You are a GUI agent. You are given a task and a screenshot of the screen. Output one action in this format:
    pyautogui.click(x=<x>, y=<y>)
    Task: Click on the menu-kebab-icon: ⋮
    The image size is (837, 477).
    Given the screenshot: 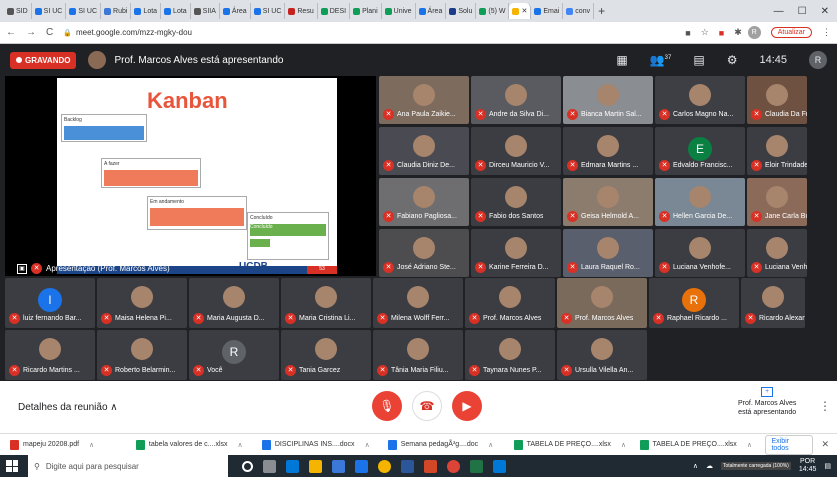 What is the action you would take?
    pyautogui.click(x=826, y=32)
    